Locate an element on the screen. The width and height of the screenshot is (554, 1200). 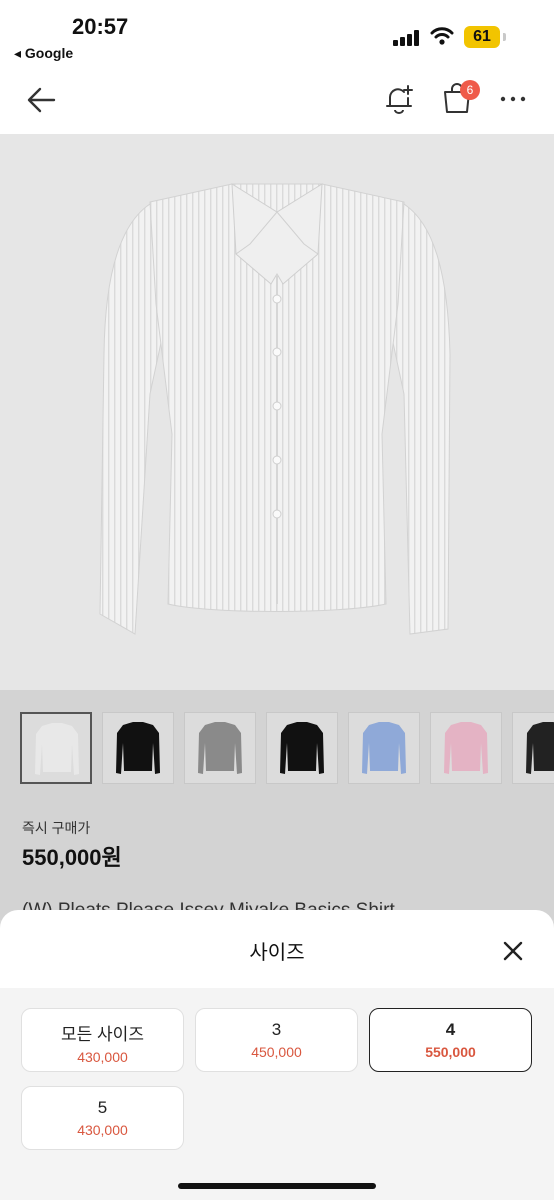
notification-bell-icon is located at coordinates (399, 99).